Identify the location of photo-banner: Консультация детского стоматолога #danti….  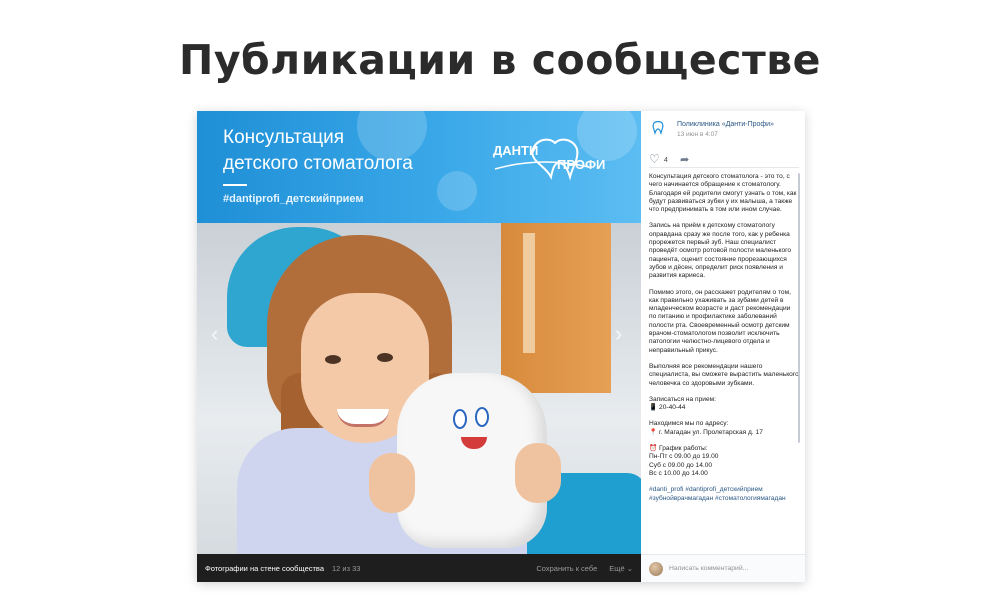
(419, 167).